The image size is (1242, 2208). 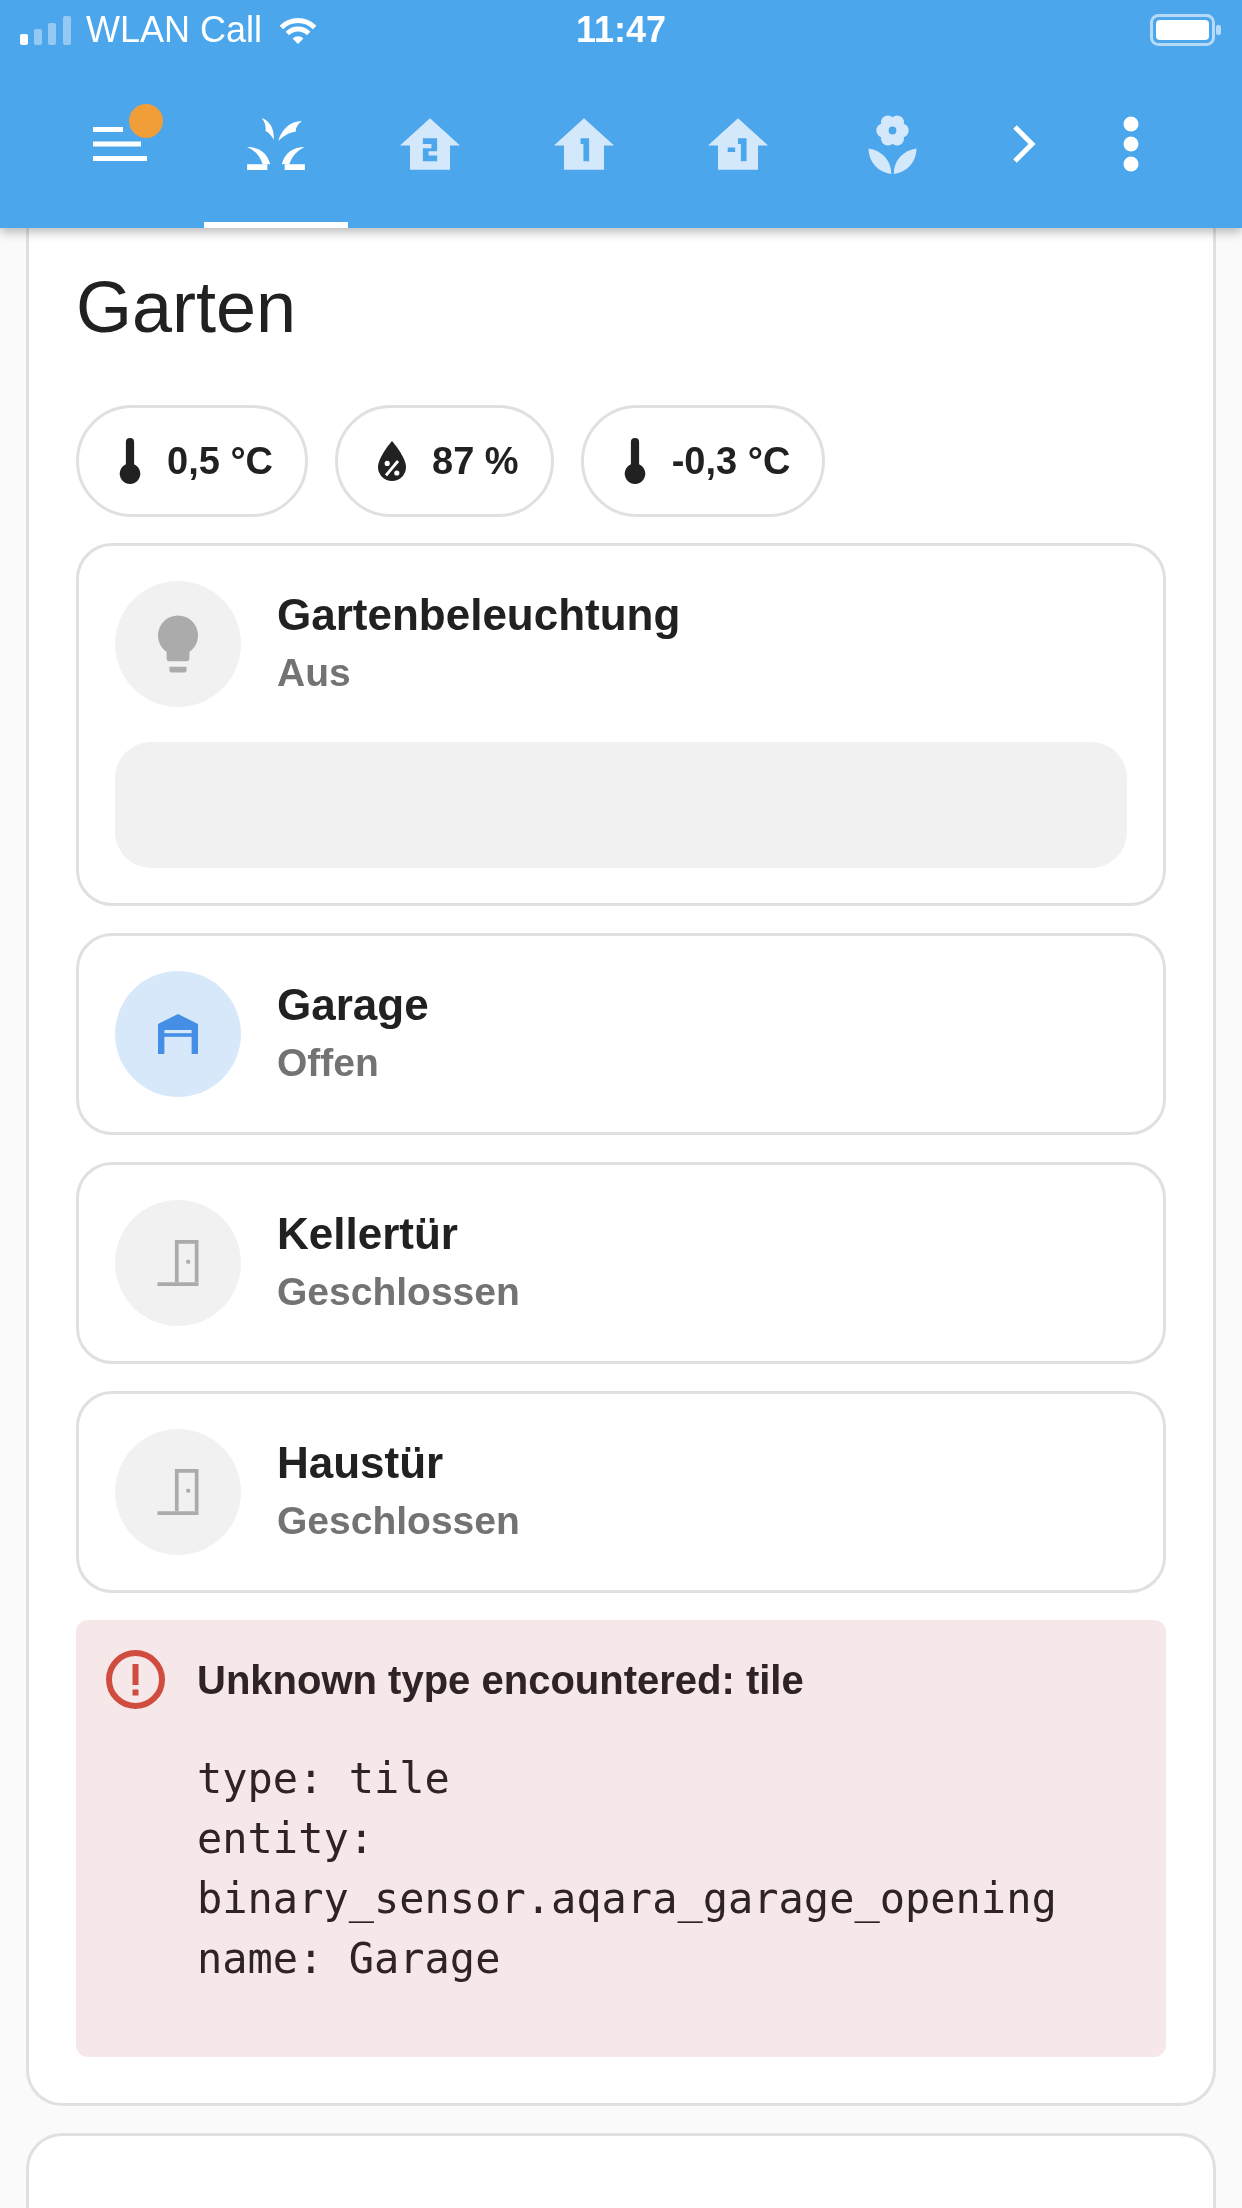 I want to click on alert-circle-icon, so click(x=135, y=1679).